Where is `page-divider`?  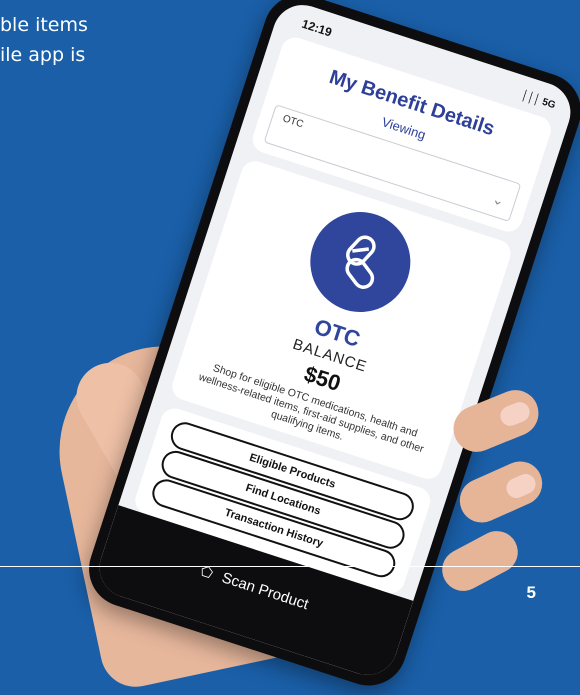 page-divider is located at coordinates (290, 566).